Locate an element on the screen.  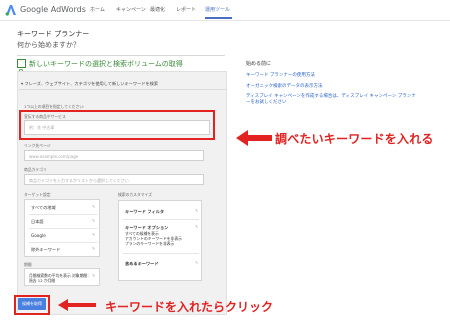
highlight-box-button is located at coordinates (32, 305).